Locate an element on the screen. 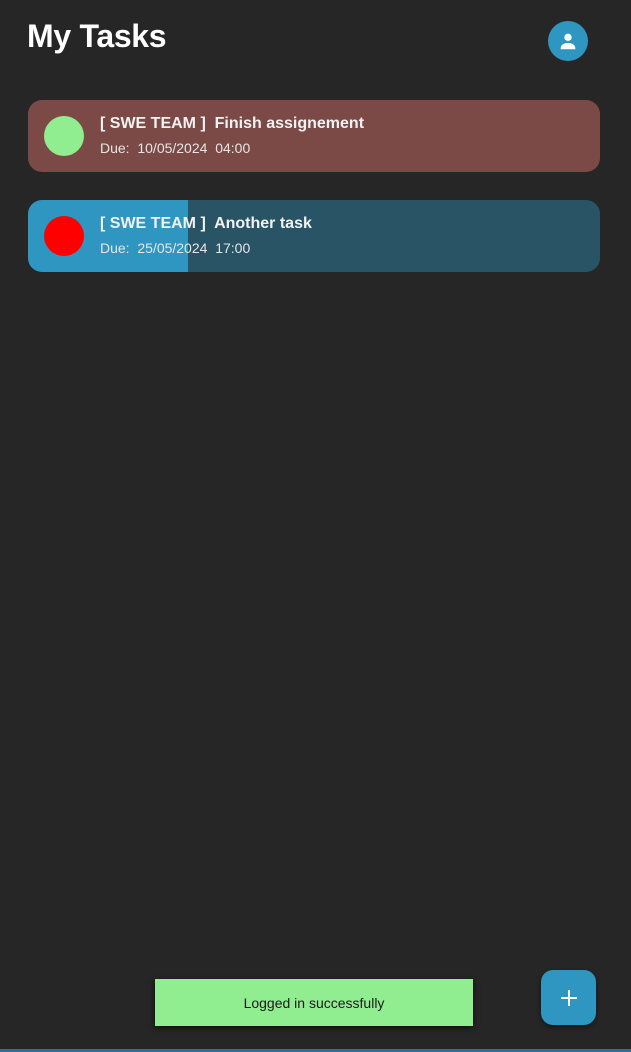 This screenshot has height=1052, width=631. person-icon is located at coordinates (568, 41).